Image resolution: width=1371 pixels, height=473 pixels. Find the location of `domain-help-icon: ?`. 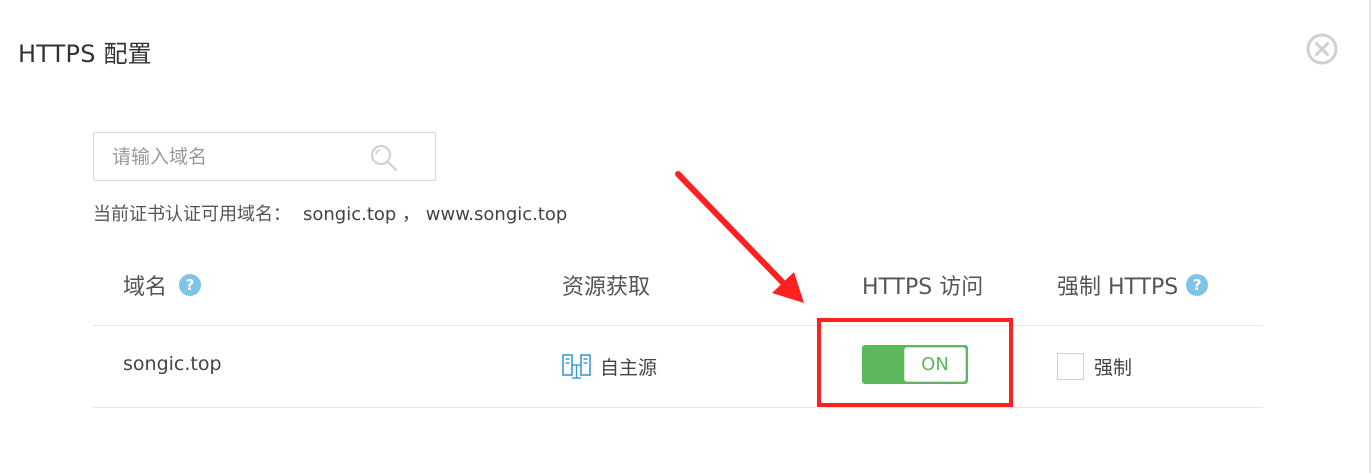

domain-help-icon: ? is located at coordinates (190, 285).